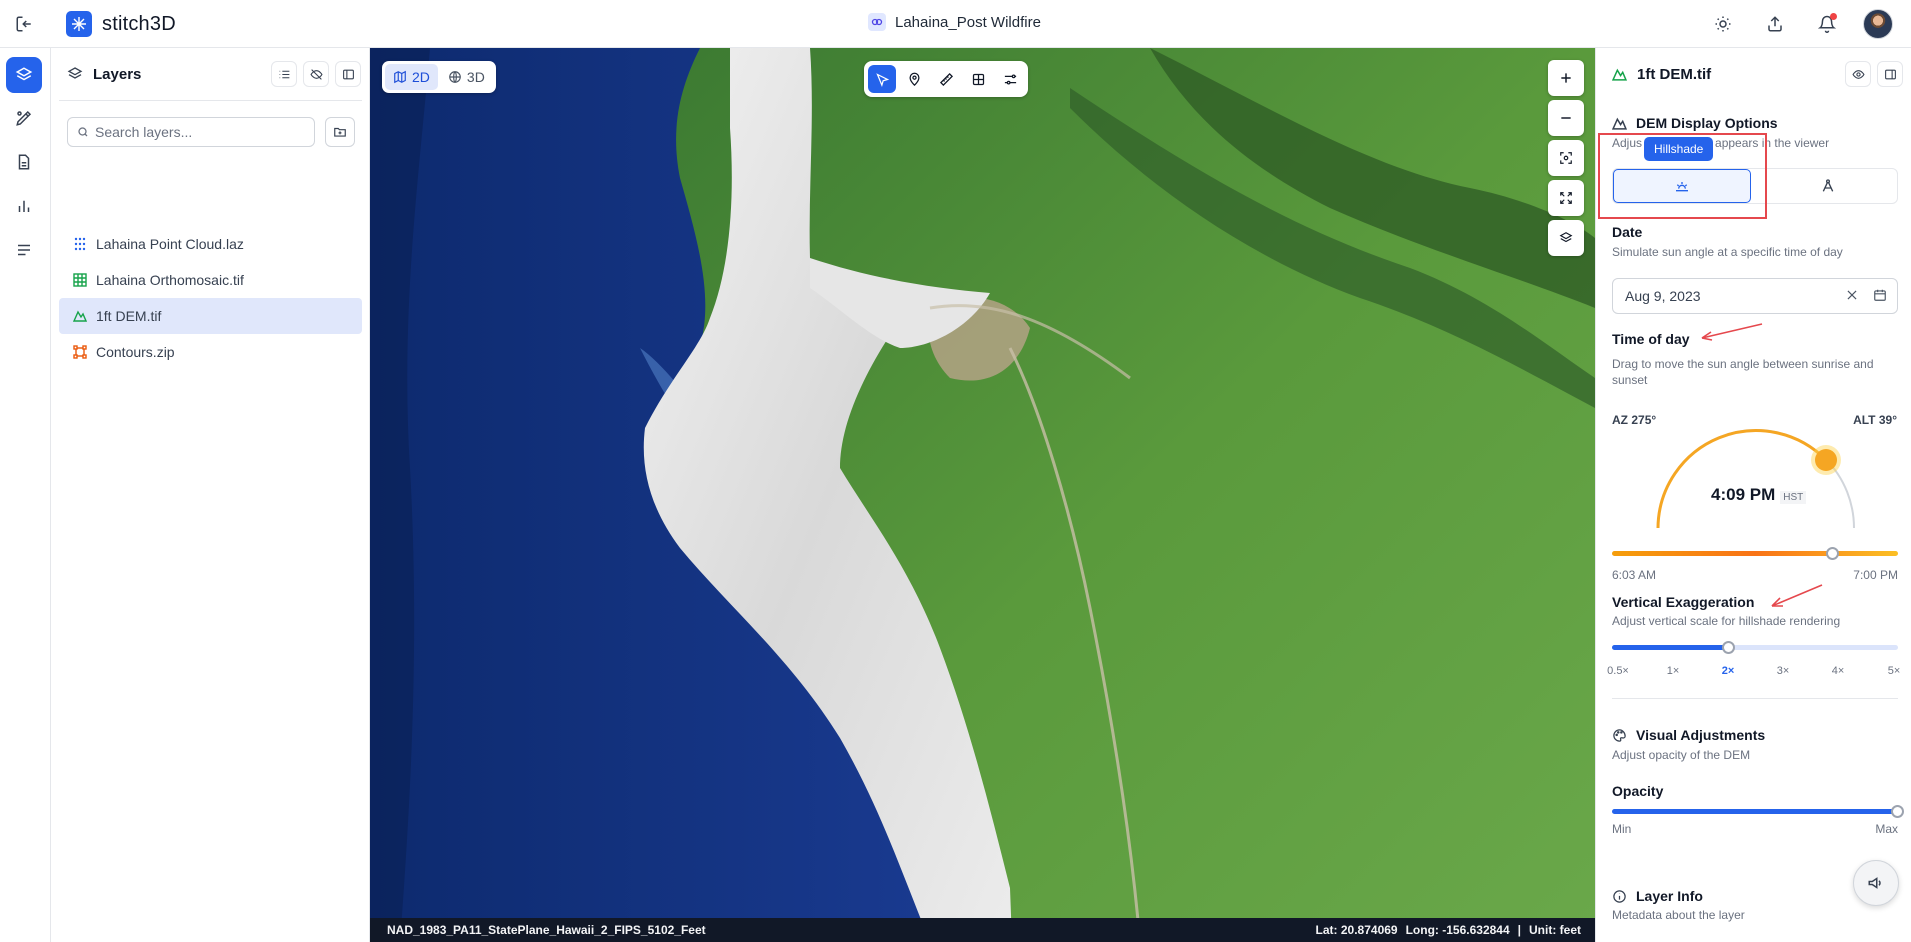 The image size is (1911, 942). I want to click on opacity-range-labels: Min Max, so click(1755, 829).